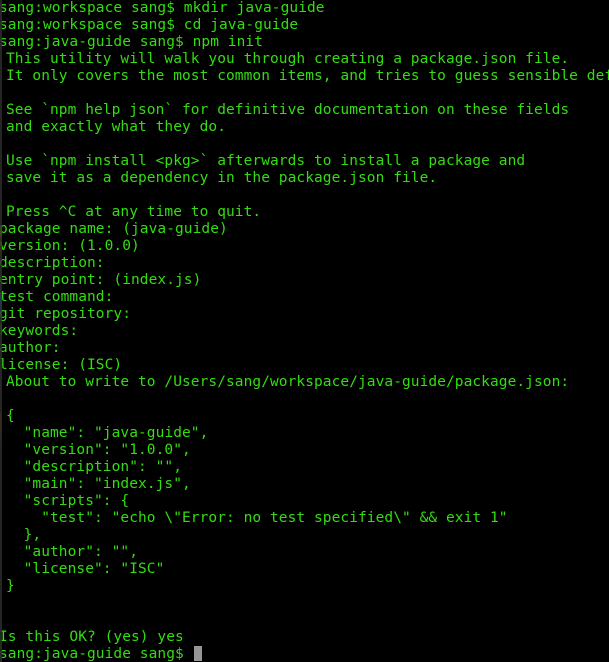 Image resolution: width=609 pixels, height=662 pixels. Describe the element at coordinates (307, 586) in the screenshot. I see `terminal-line: }` at that location.